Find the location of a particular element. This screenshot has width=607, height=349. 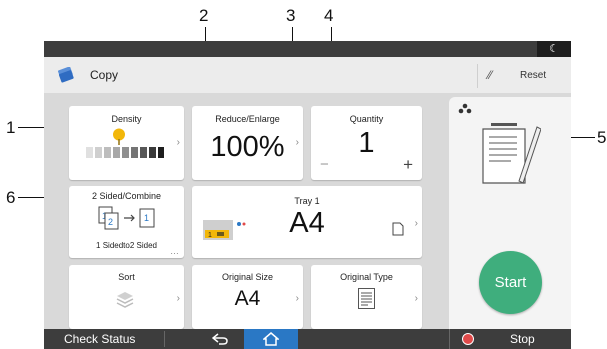

copy-app-icon is located at coordinates (65, 75).